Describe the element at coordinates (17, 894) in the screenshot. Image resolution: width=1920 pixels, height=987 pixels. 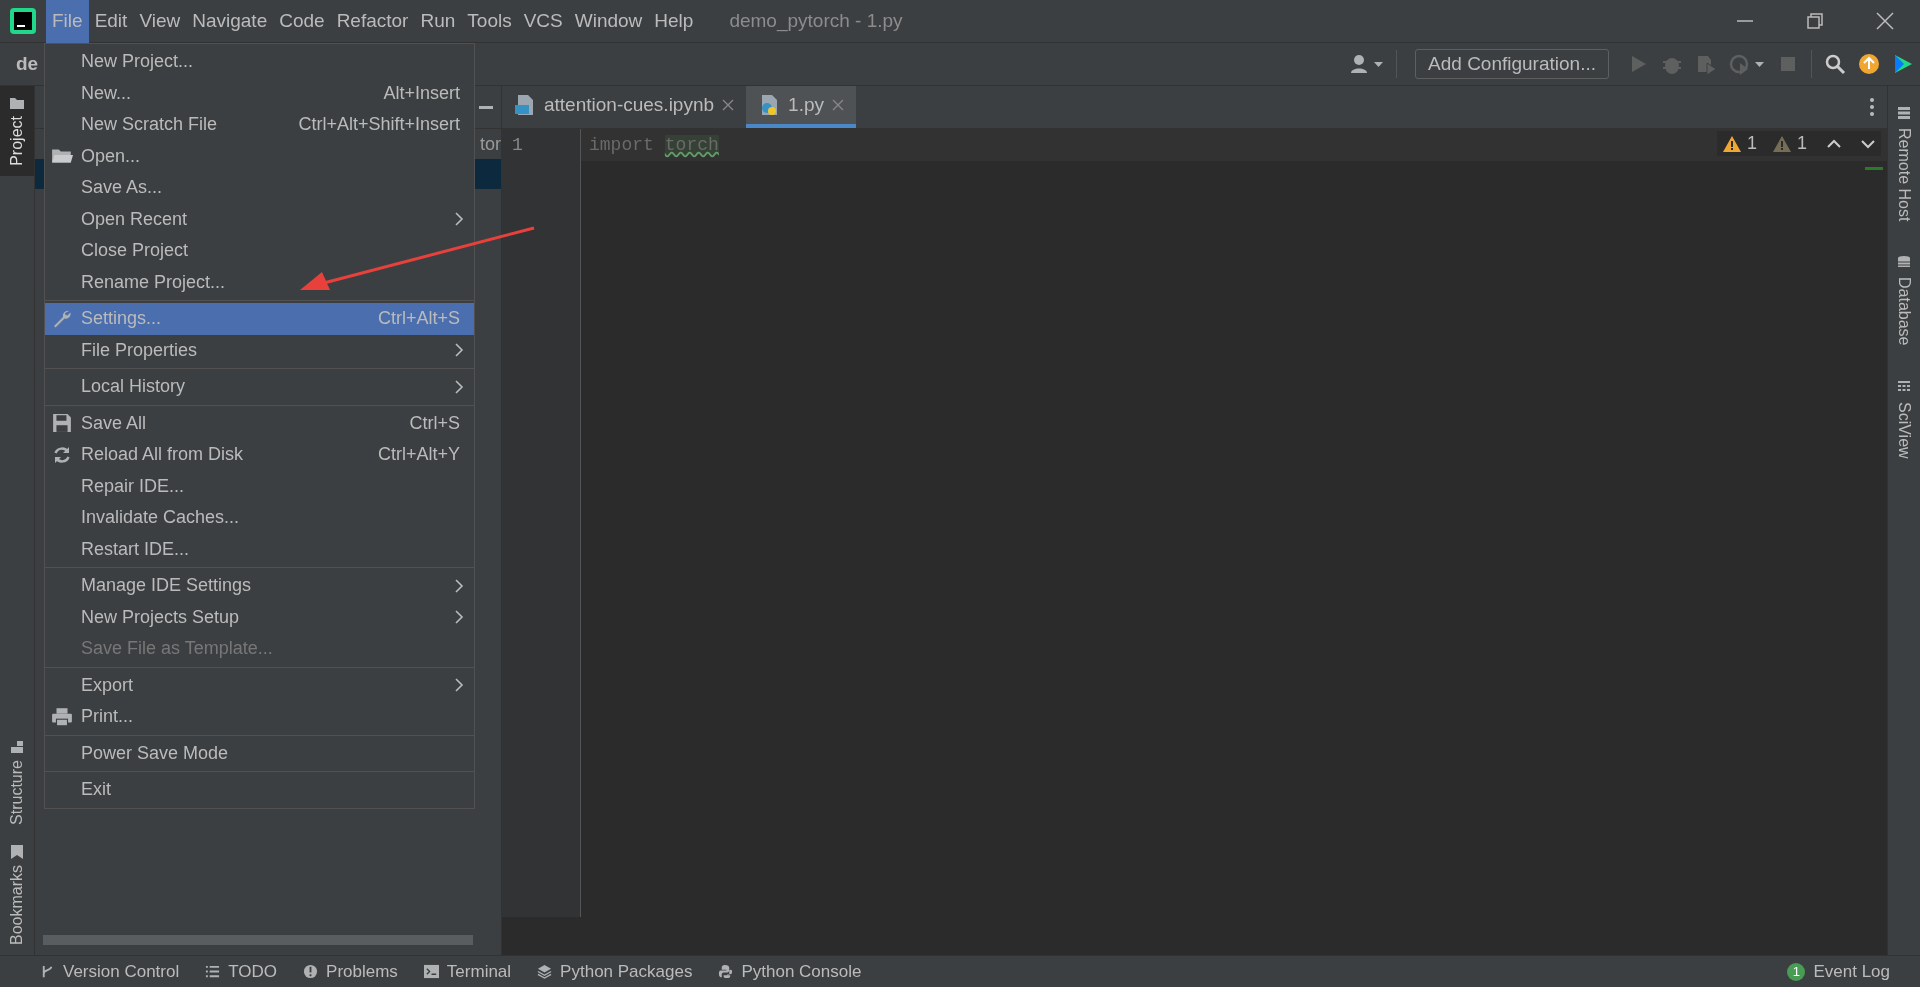
I see `tool-window-button: Bookmarks` at that location.